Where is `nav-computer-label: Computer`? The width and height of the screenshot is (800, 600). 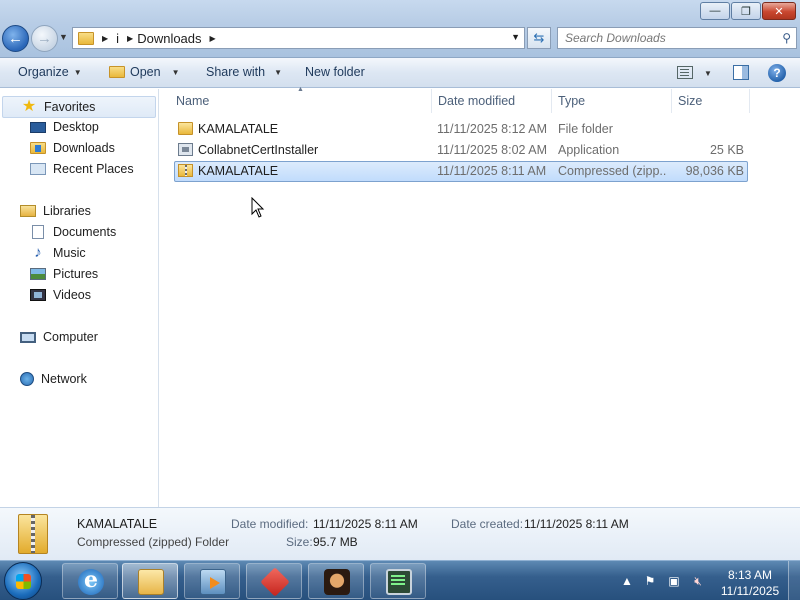
nav-computer-label: Computer is located at coordinates (70, 337).